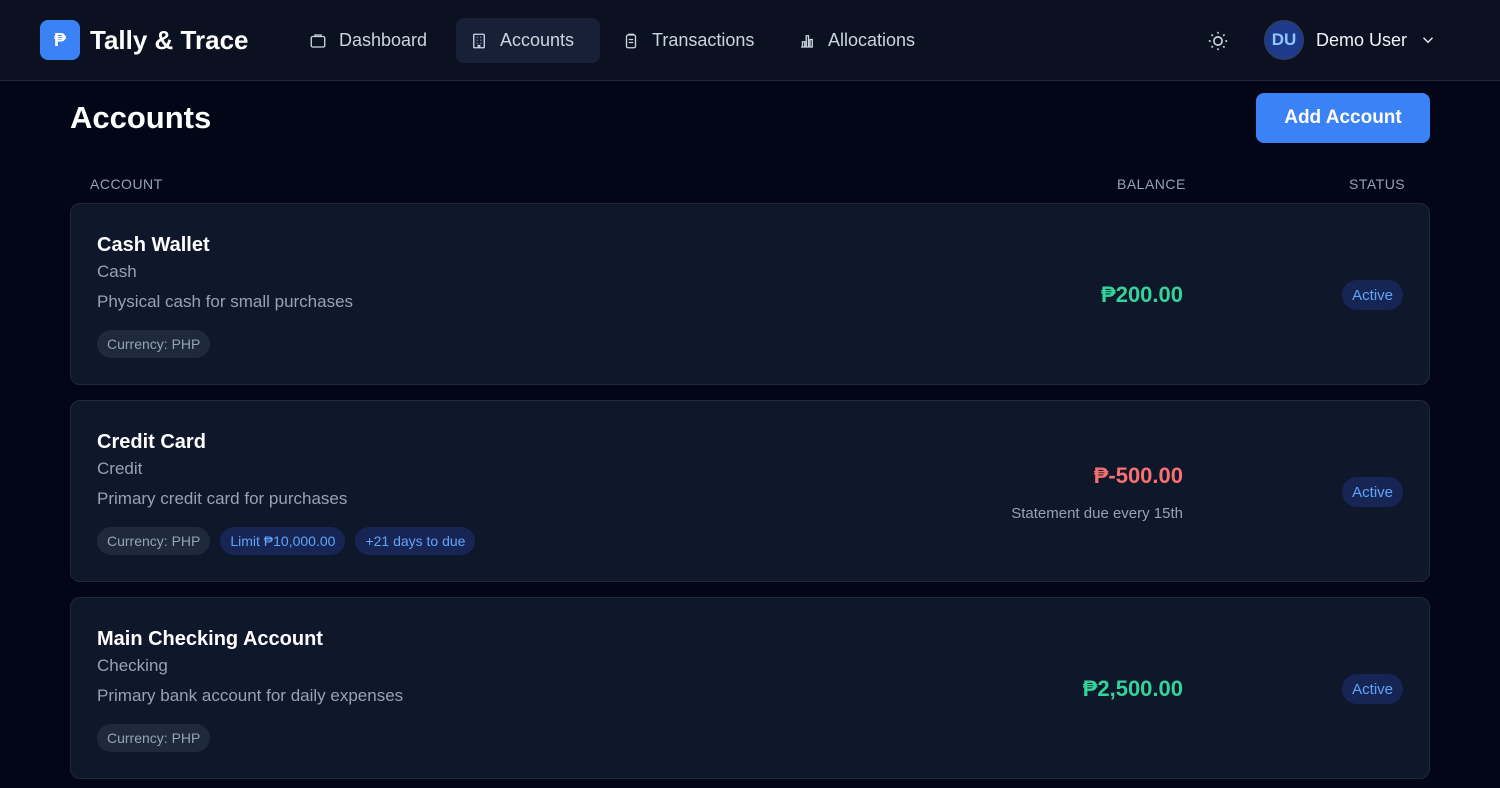 This screenshot has width=1500, height=788. What do you see at coordinates (1132, 688) in the screenshot?
I see `account-balance: ₱2,500.00` at bounding box center [1132, 688].